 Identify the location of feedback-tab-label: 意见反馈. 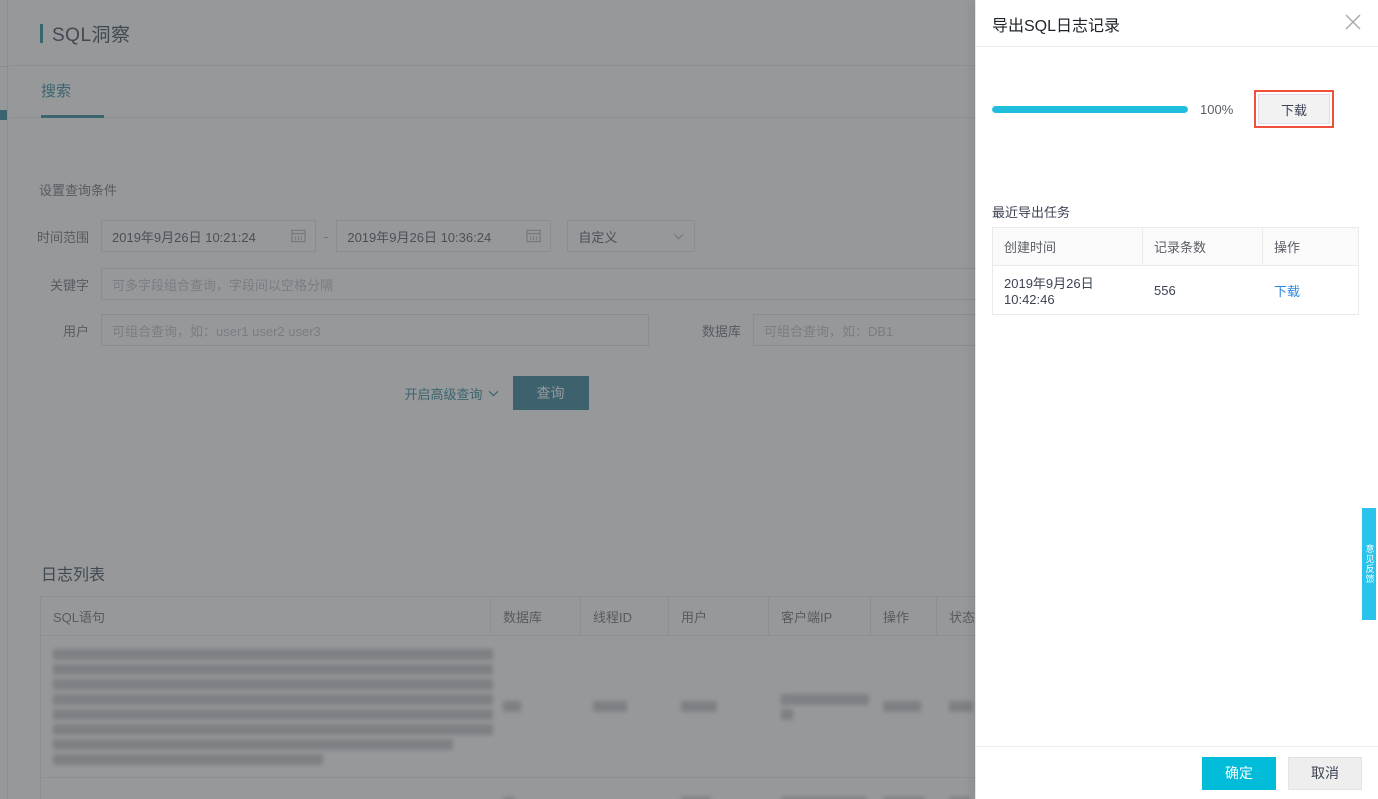
(1369, 564).